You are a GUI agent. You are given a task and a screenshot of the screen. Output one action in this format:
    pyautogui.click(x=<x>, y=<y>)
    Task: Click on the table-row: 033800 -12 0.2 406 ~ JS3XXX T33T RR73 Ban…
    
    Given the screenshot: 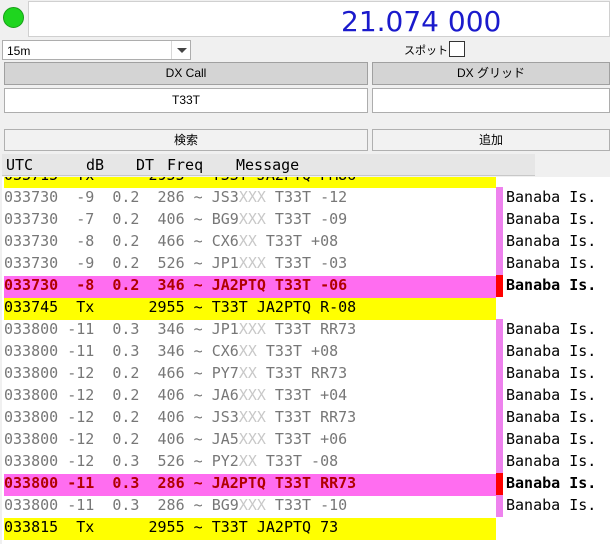 What is the action you would take?
    pyautogui.click(x=306, y=418)
    